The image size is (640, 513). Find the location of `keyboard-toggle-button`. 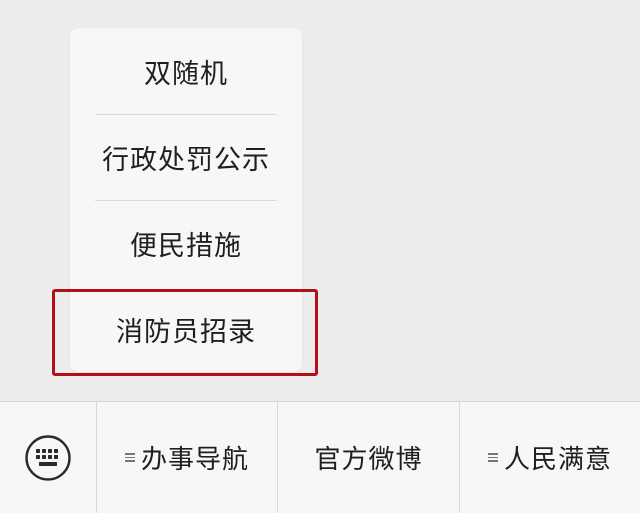

keyboard-toggle-button is located at coordinates (48, 457).